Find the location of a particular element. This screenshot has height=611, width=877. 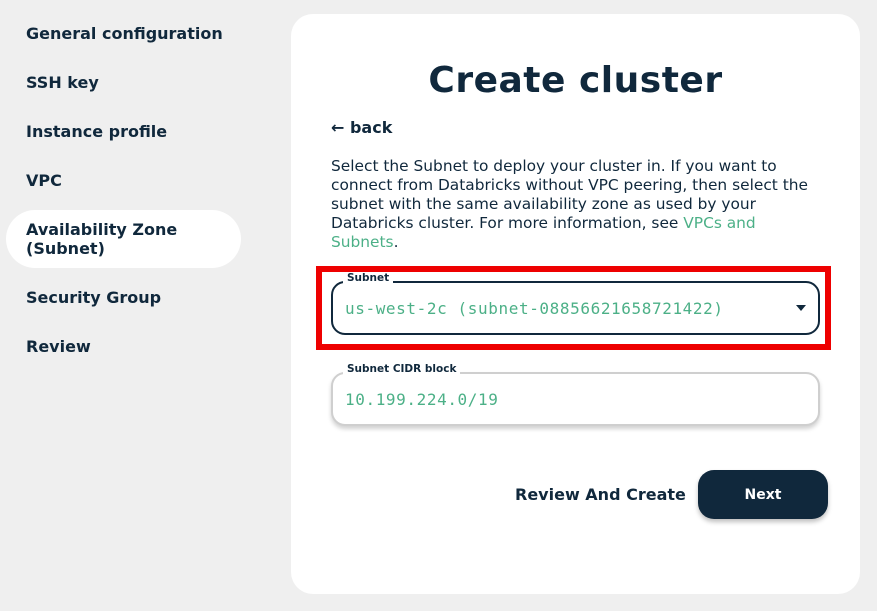

next-button: Next is located at coordinates (763, 494).